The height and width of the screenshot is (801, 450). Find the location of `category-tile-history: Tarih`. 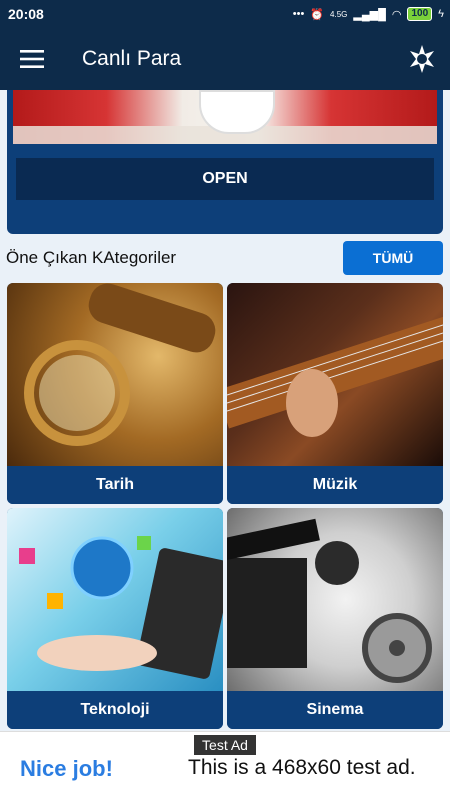

category-tile-history: Tarih is located at coordinates (115, 393).